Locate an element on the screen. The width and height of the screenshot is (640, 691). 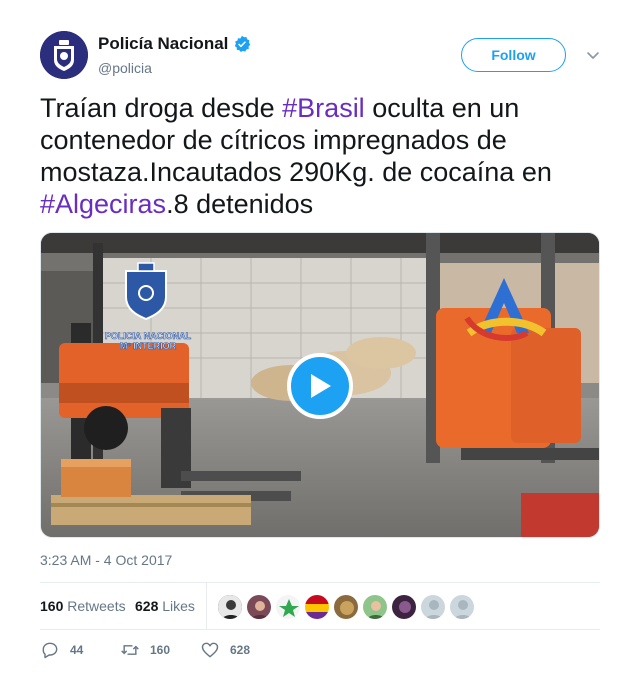
police-badge-icon is located at coordinates (64, 55).